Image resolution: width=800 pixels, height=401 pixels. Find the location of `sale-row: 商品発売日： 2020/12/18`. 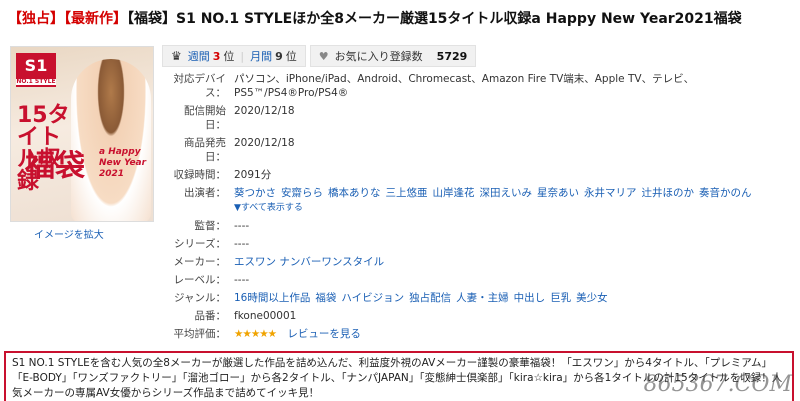

sale-row: 商品発売日： 2020/12/18 is located at coordinates (479, 150).